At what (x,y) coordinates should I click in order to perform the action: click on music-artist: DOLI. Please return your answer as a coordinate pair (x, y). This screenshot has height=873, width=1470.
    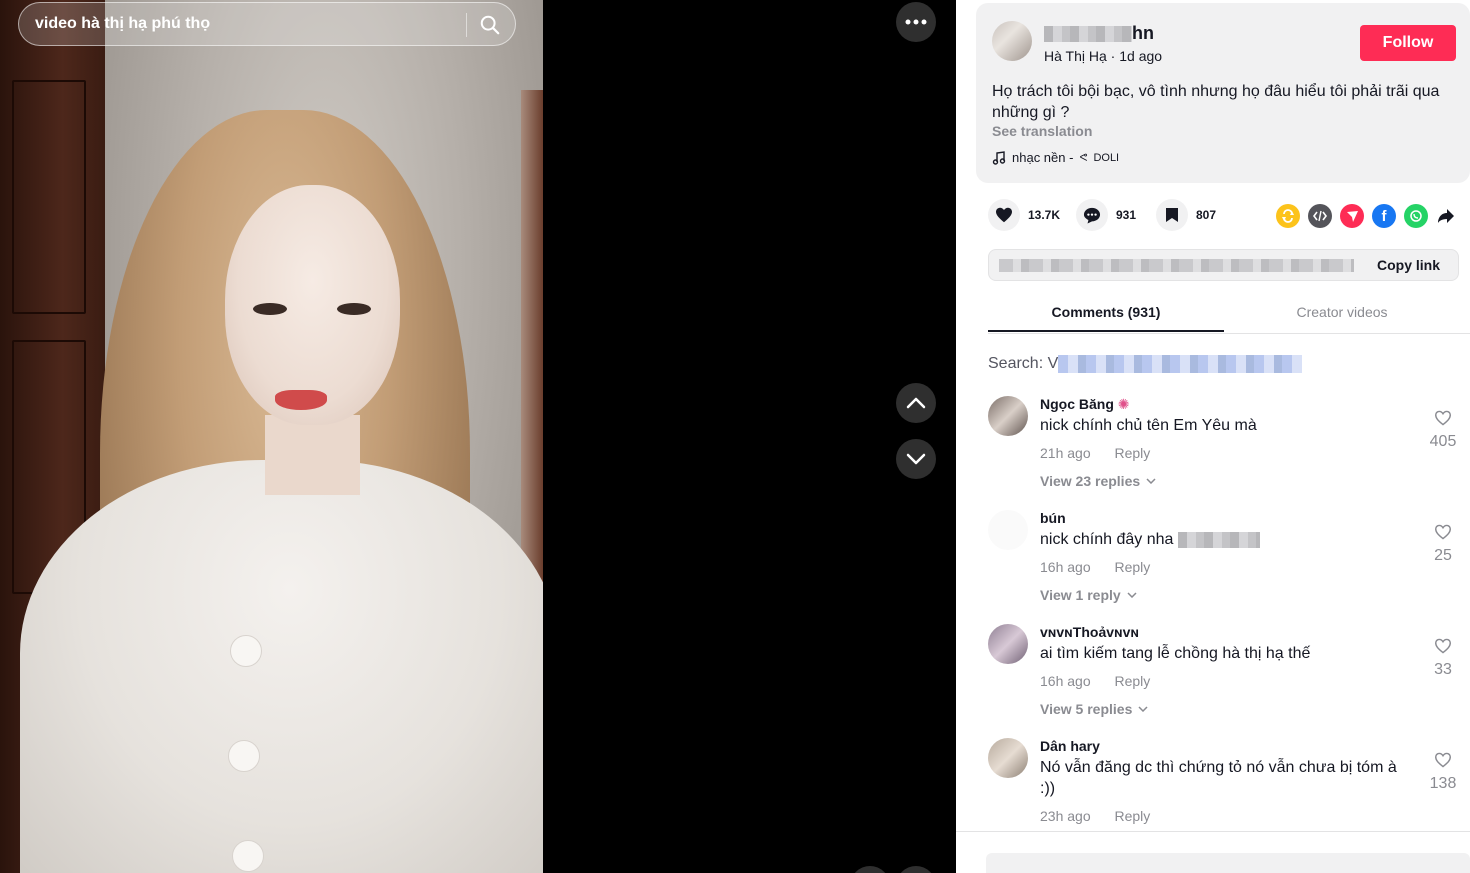
    Looking at the image, I should click on (1106, 157).